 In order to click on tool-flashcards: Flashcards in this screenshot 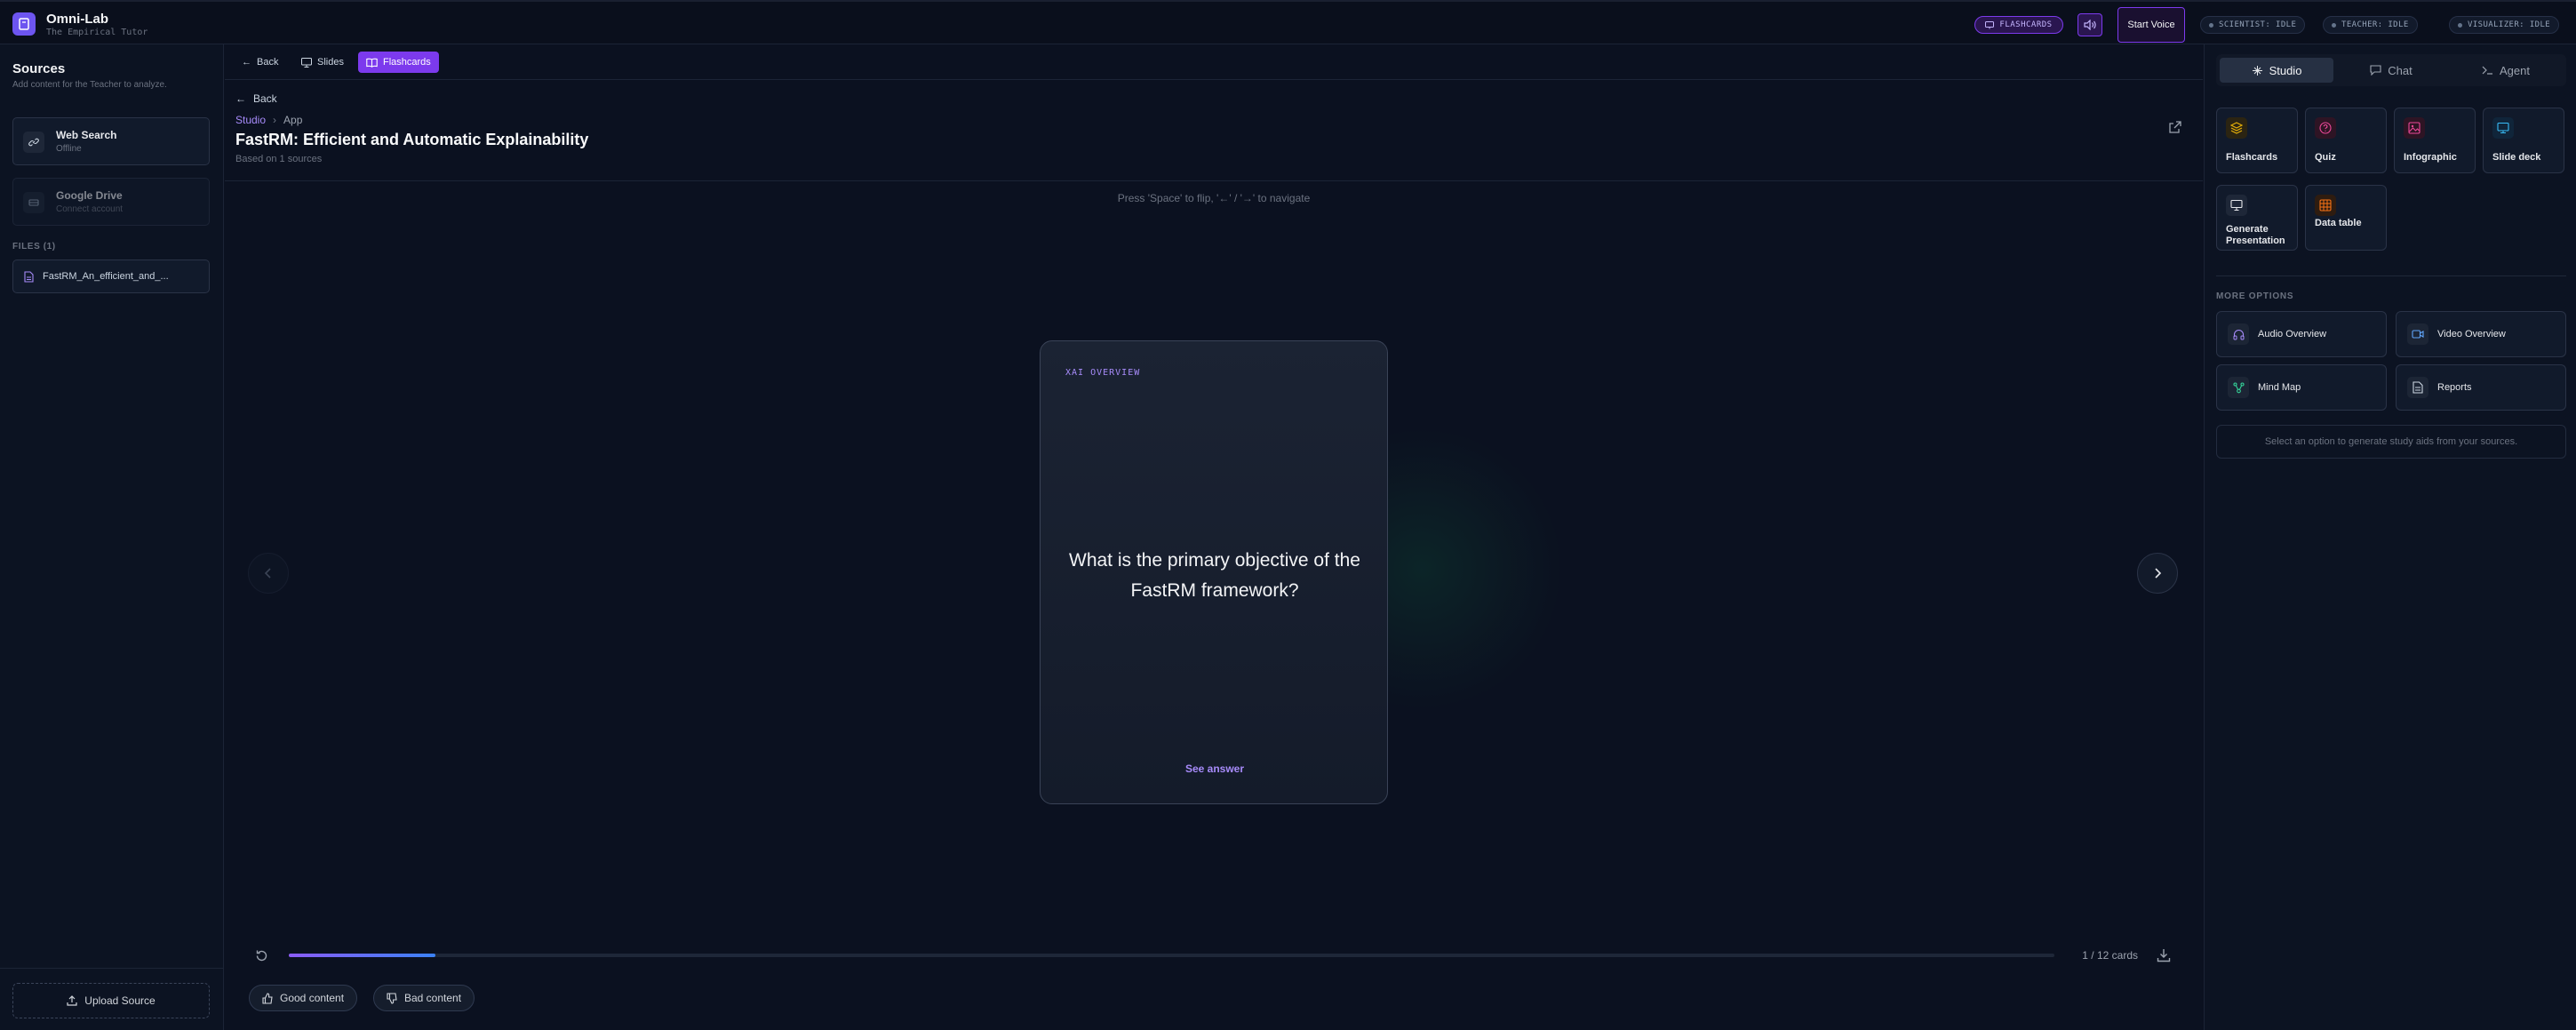, I will do `click(2257, 140)`.